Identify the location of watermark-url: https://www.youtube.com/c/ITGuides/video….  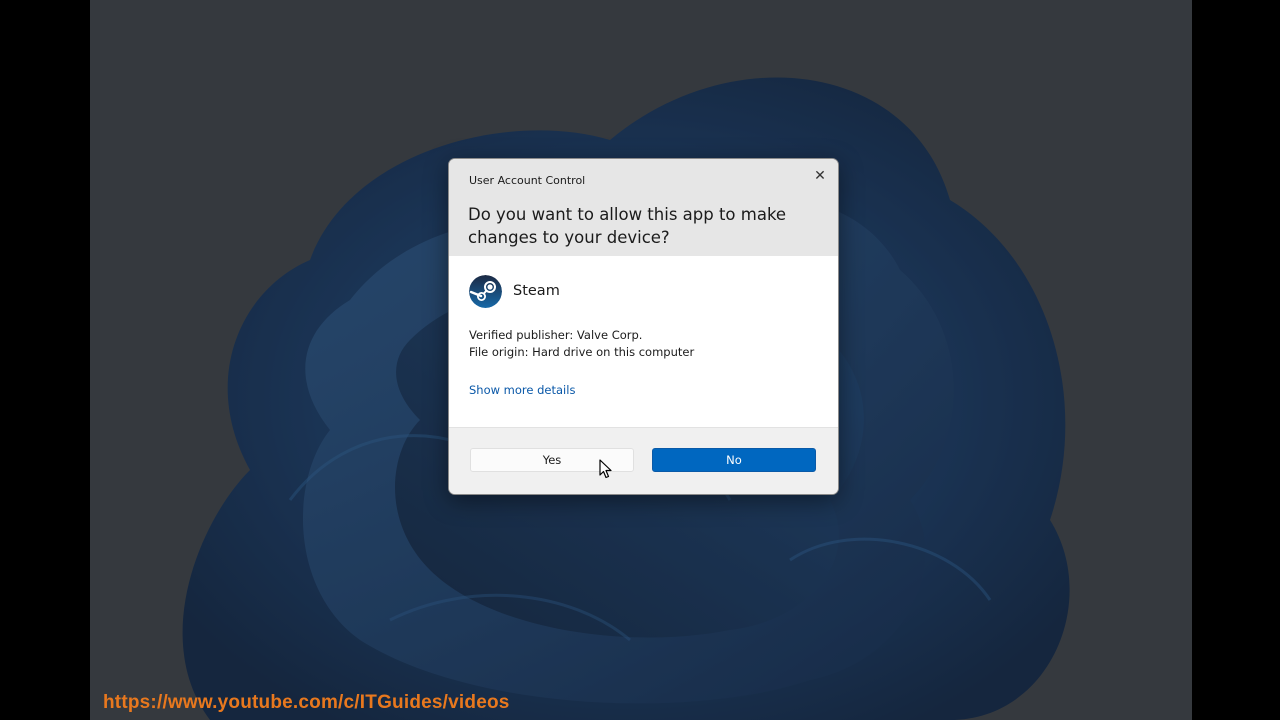
(306, 702).